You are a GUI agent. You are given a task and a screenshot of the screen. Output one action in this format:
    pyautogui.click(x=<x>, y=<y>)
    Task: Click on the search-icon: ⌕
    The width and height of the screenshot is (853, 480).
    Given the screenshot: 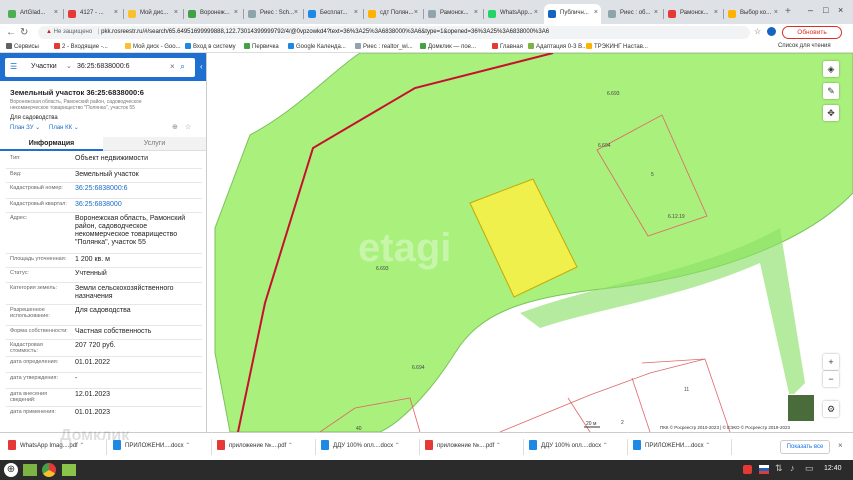 What is the action you would take?
    pyautogui.click(x=182, y=66)
    